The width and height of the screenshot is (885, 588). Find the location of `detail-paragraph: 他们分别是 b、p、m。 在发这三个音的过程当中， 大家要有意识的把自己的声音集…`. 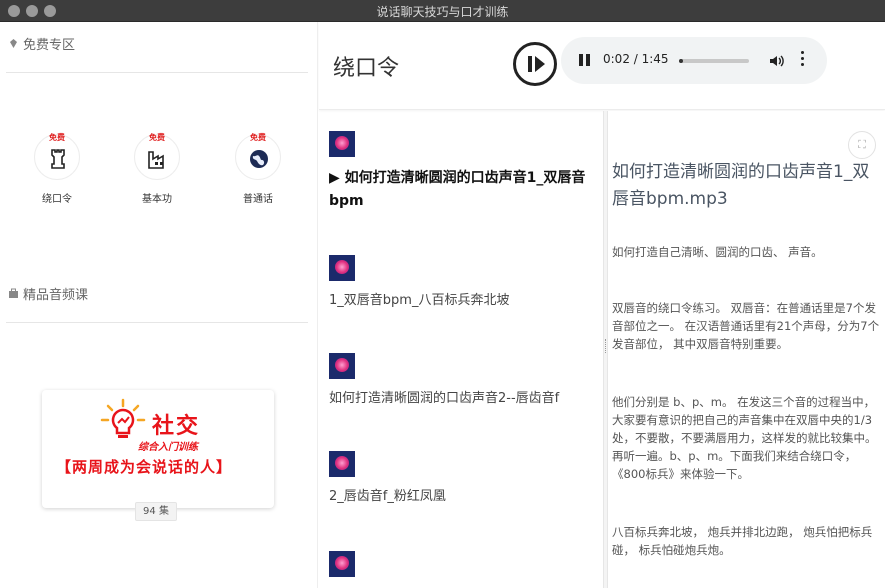

detail-paragraph: 他们分别是 b、p、m。 在发这三个音的过程当中， 大家要有意识的把自己的声音集… is located at coordinates (744, 438).